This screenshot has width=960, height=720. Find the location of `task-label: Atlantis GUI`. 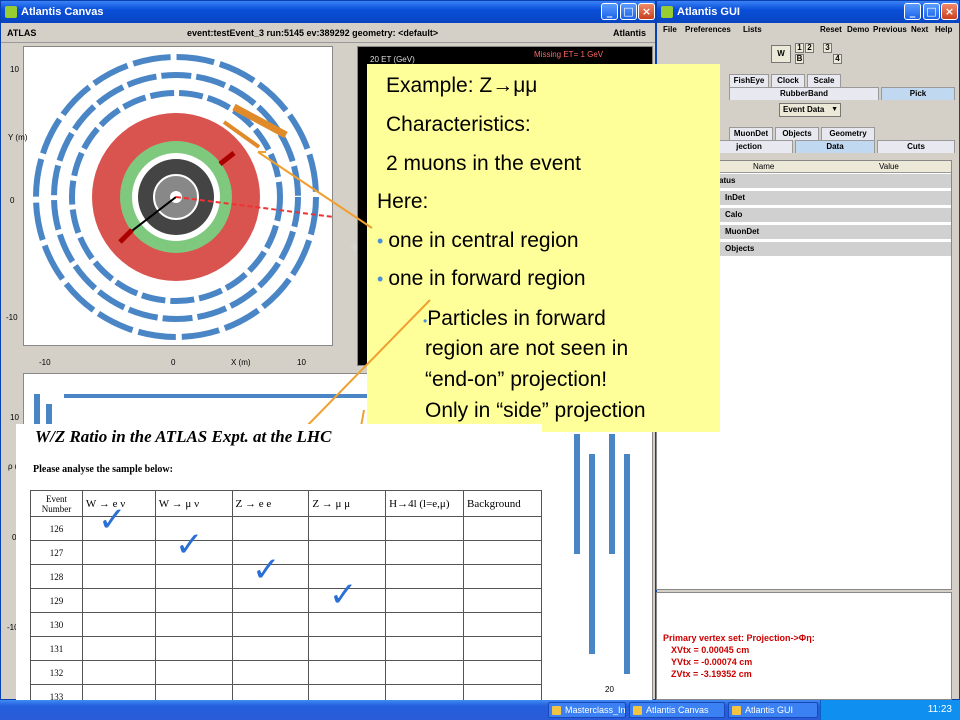

task-label: Atlantis GUI is located at coordinates (769, 710).